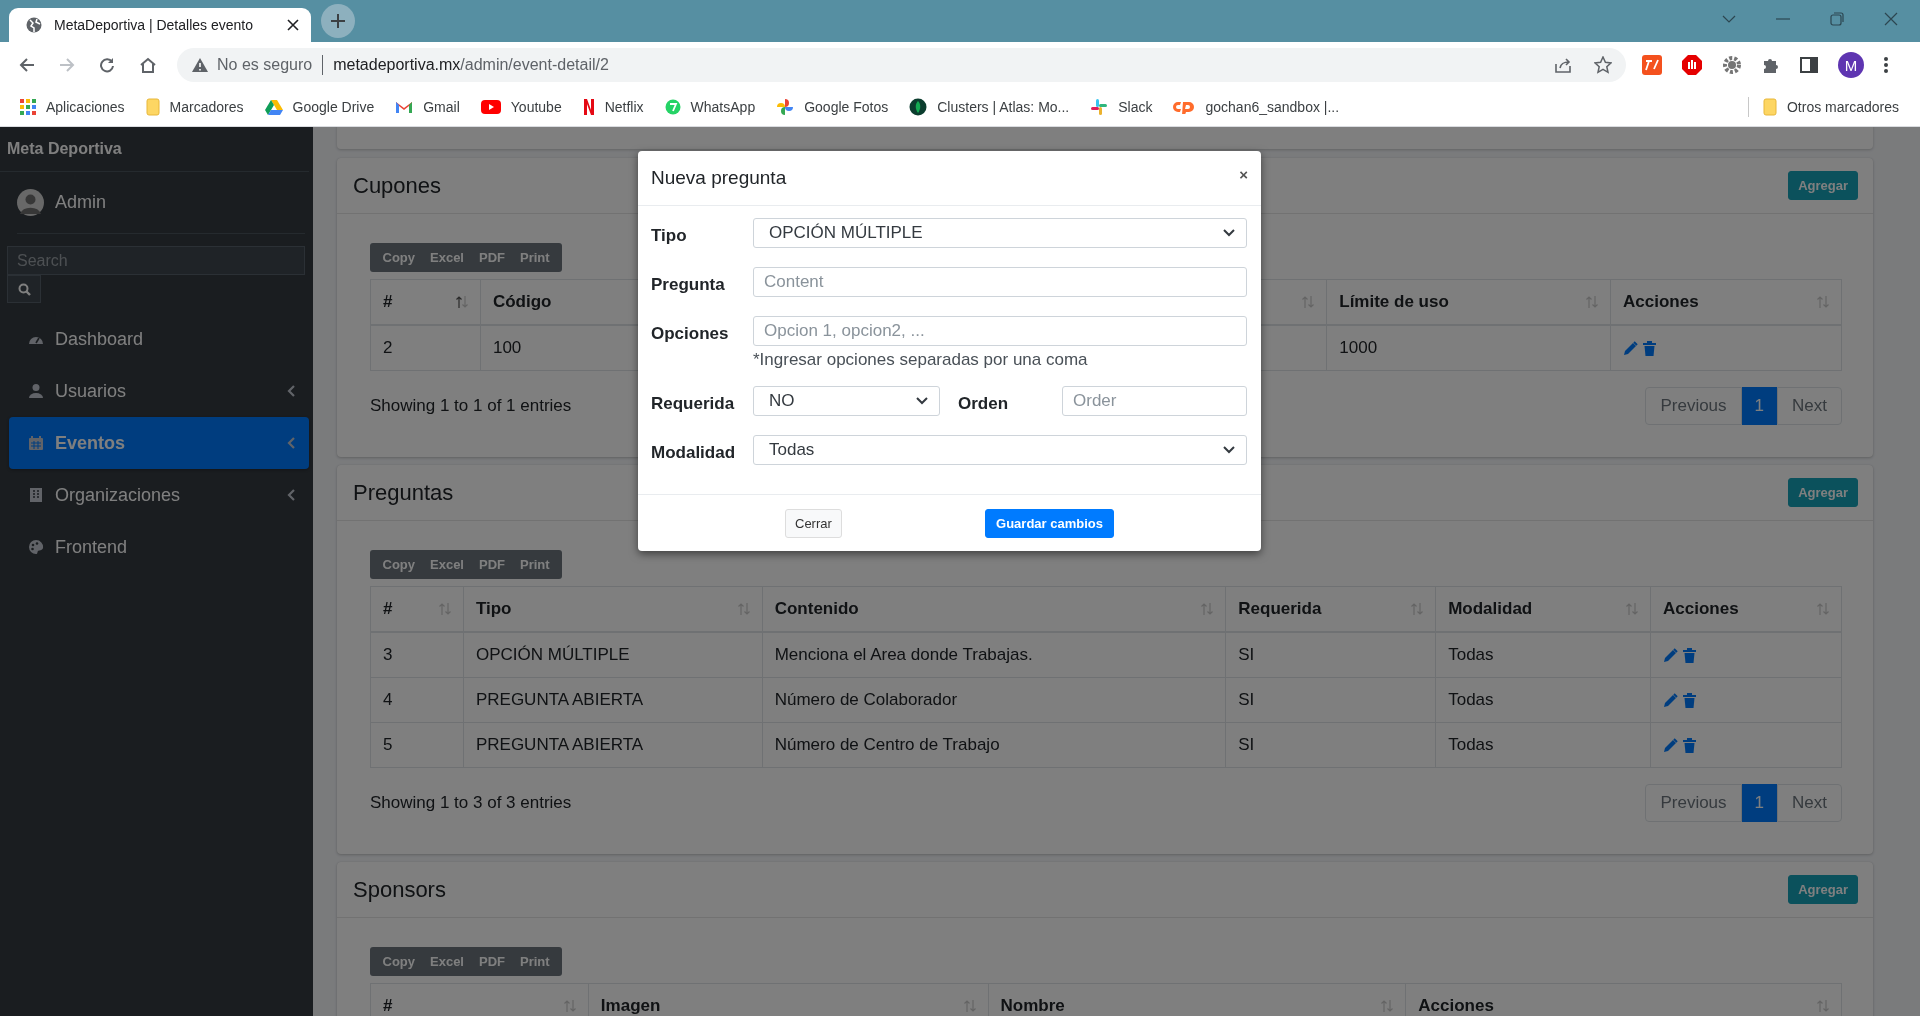  What do you see at coordinates (24, 289) in the screenshot?
I see `search-button` at bounding box center [24, 289].